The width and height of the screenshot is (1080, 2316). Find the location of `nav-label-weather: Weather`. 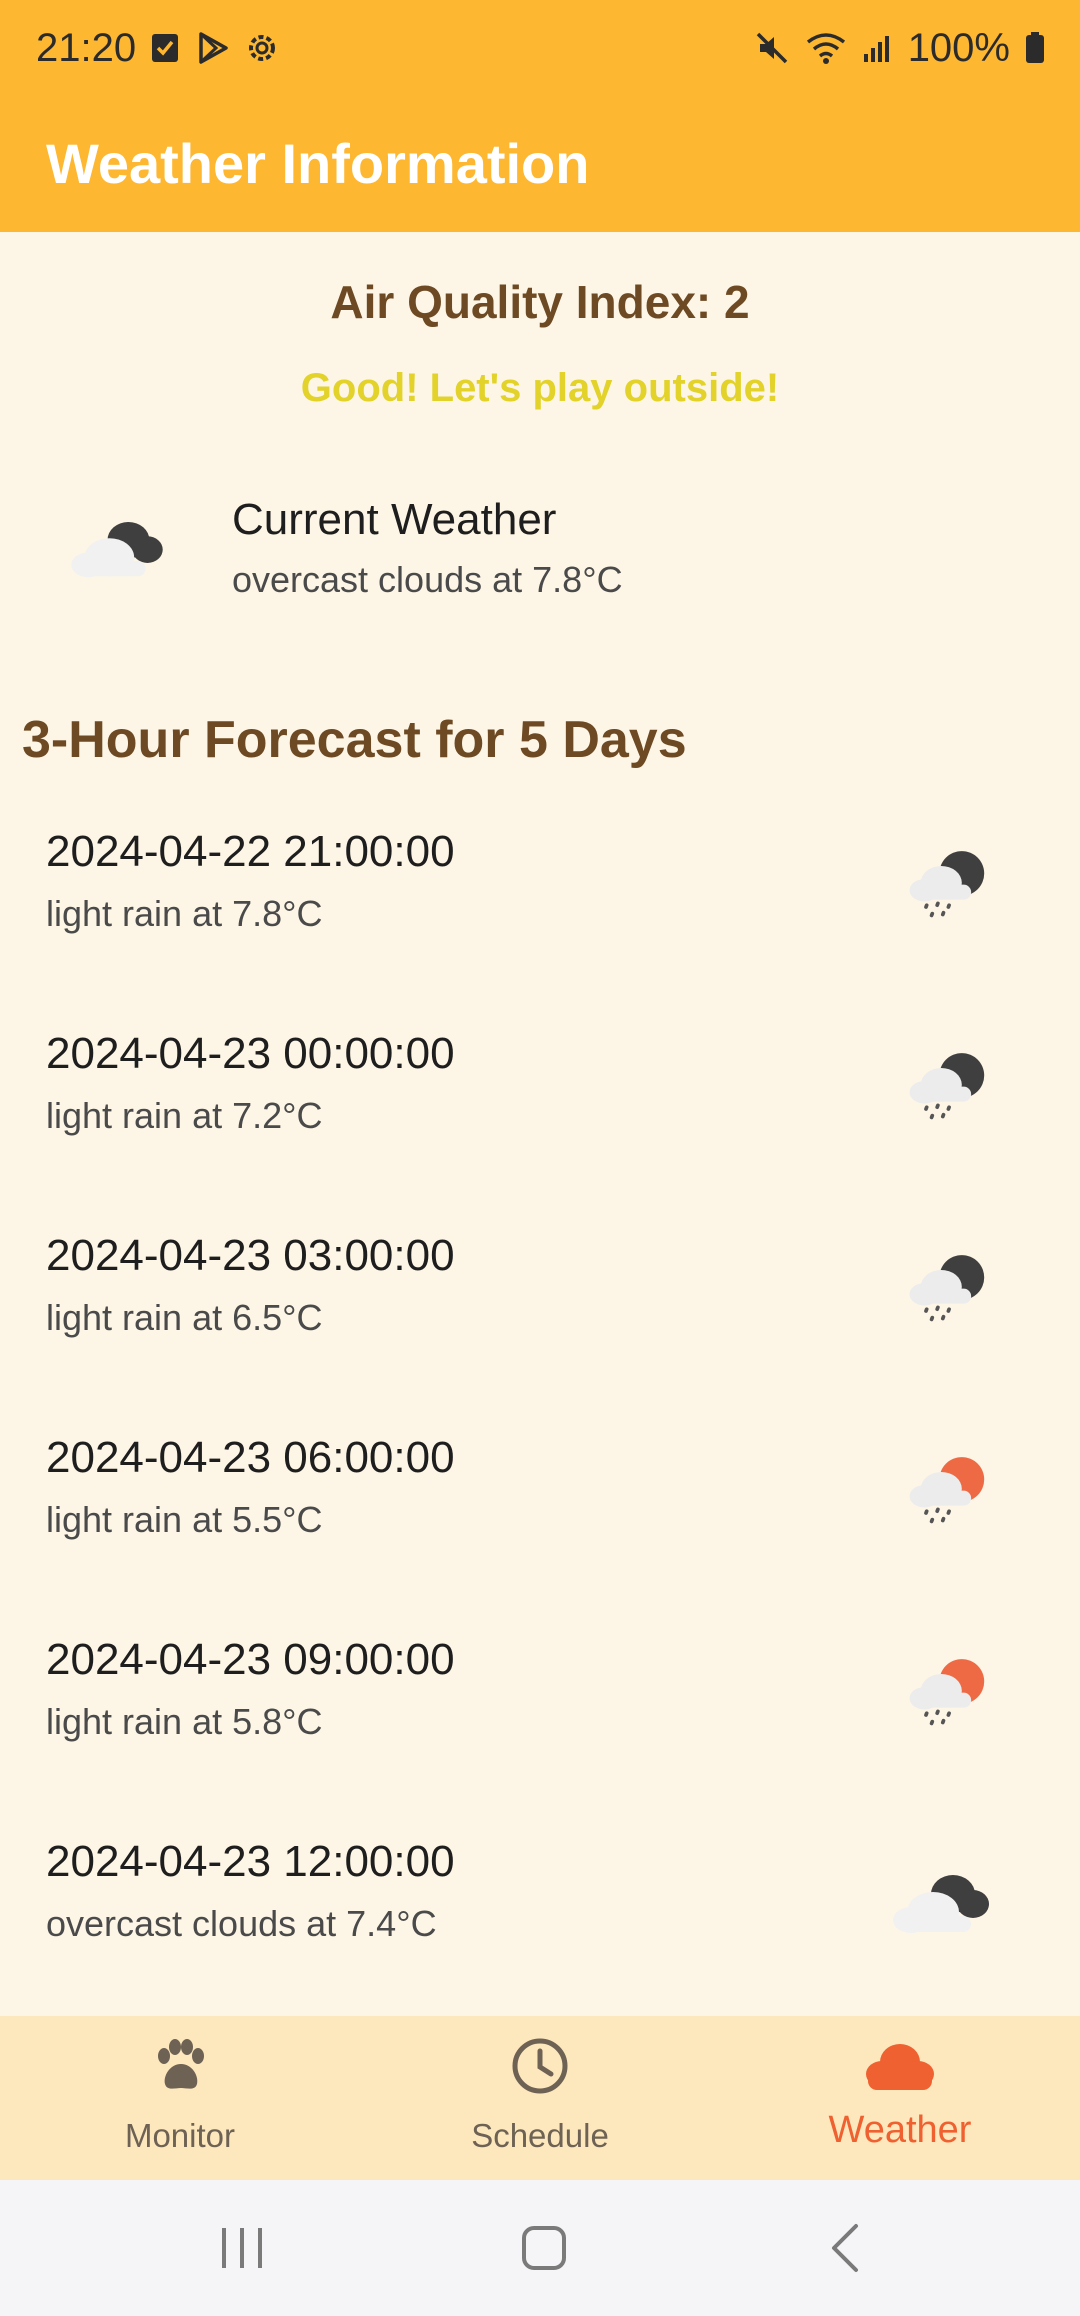

nav-label-weather: Weather is located at coordinates (900, 2130).